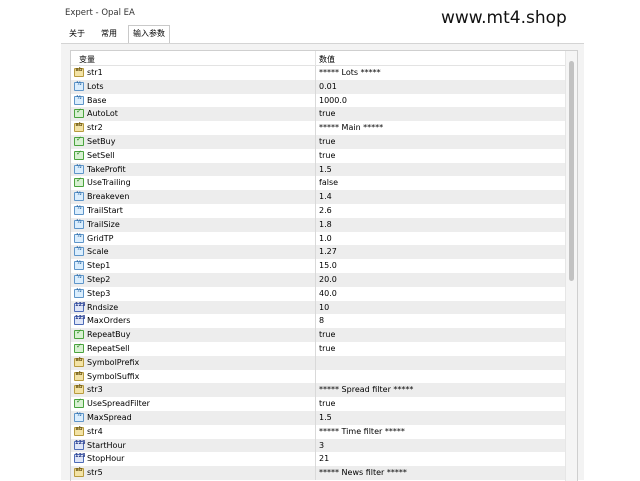 The width and height of the screenshot is (640, 481). What do you see at coordinates (440, 128) in the screenshot?
I see `value-cell: ***** Main *****` at bounding box center [440, 128].